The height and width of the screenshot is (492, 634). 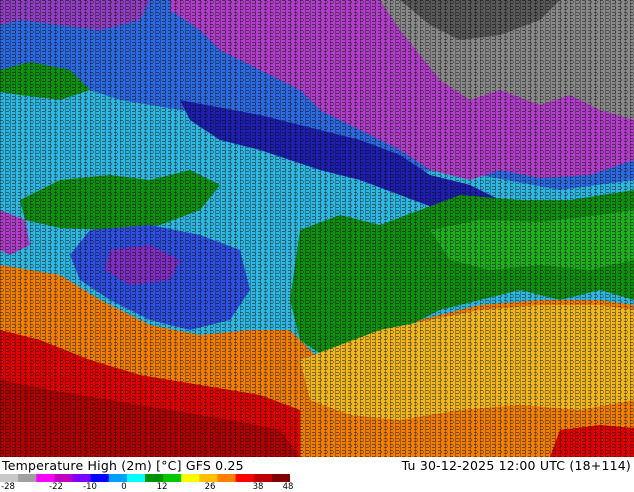 I want to click on color-scale-bar, so click(x=145, y=478).